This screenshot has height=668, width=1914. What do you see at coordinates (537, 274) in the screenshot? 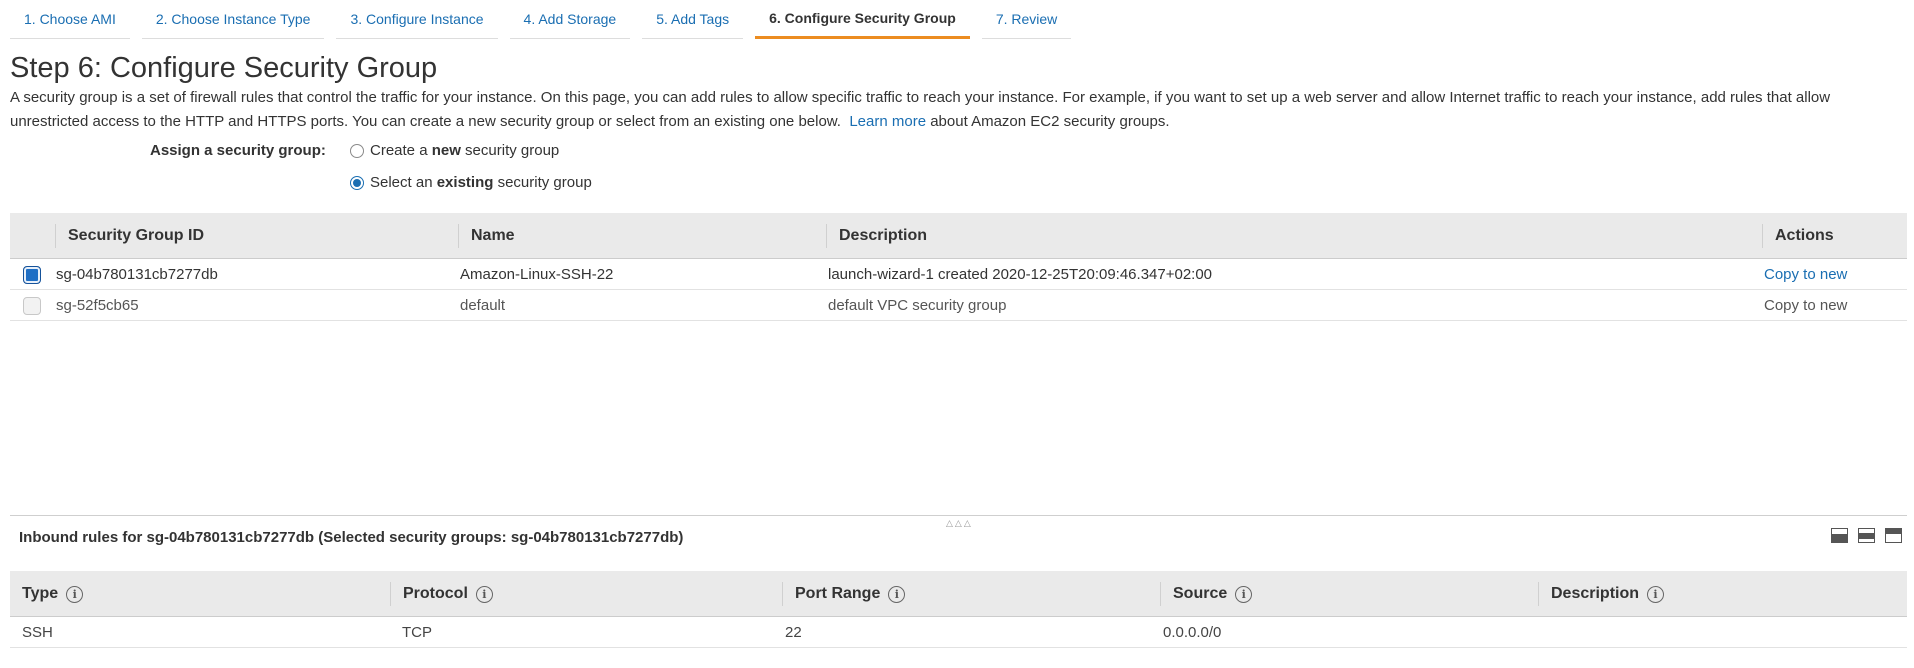
I see `sg-name: Amazon-Linux-SSH-22` at bounding box center [537, 274].